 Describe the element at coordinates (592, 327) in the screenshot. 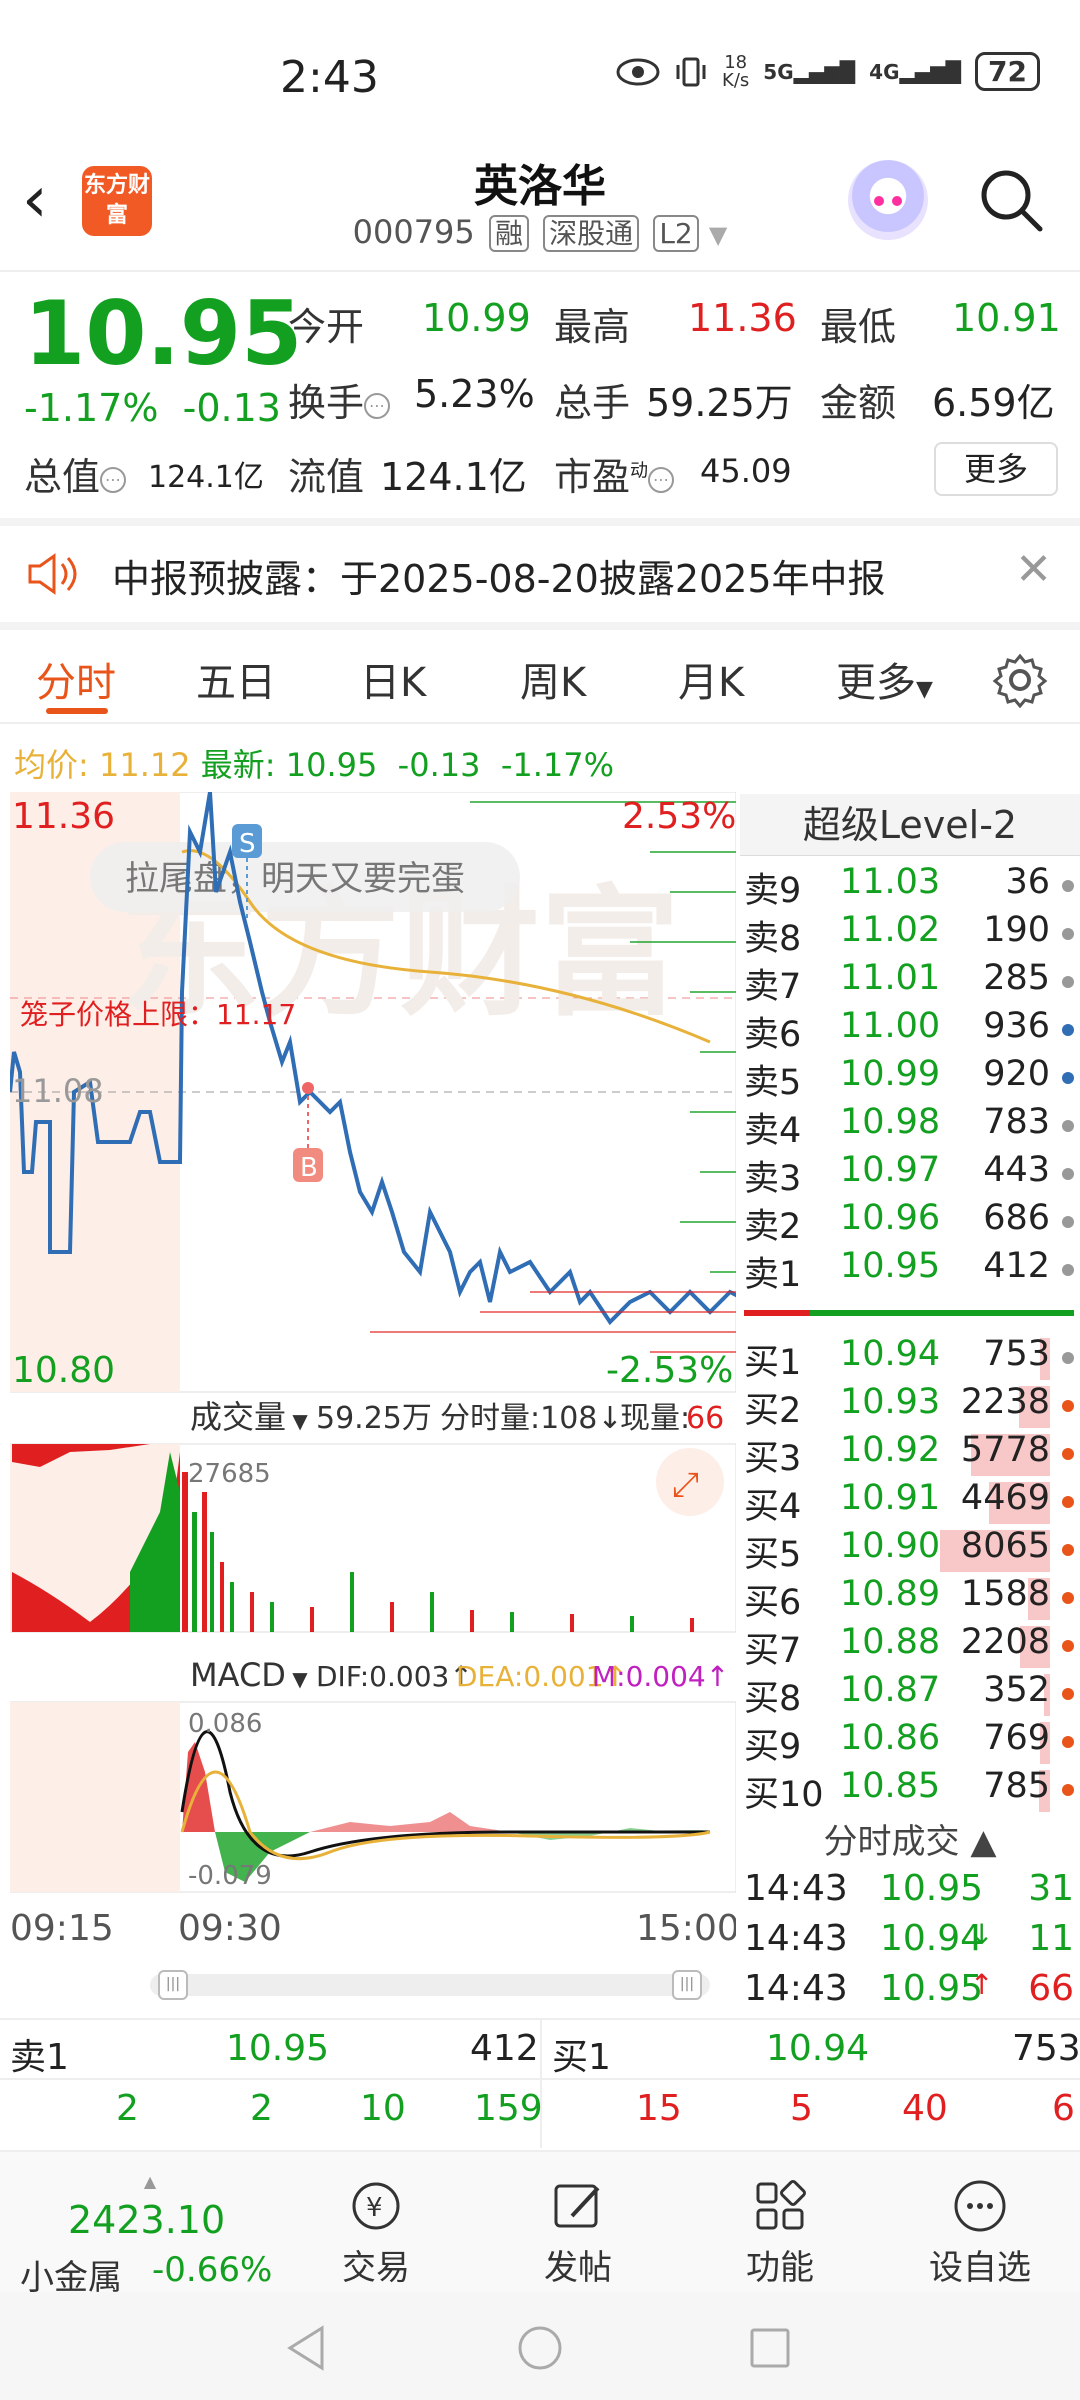

I see `high-label: 最高` at that location.